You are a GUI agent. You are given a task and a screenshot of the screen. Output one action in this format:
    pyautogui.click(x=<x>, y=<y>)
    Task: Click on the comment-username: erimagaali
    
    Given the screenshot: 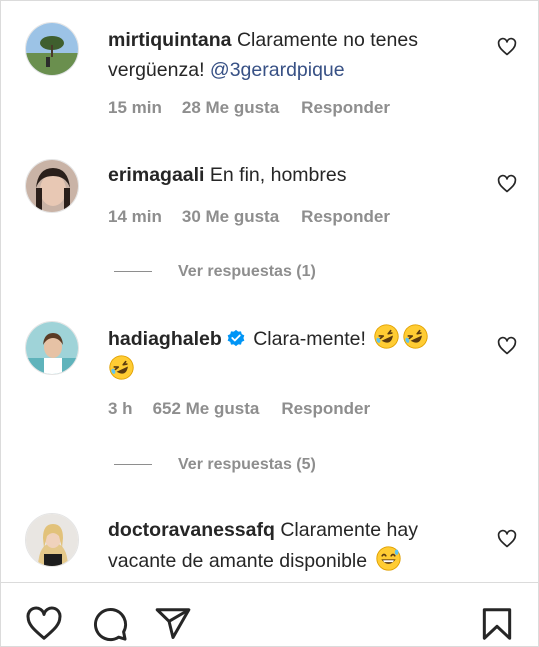 What is the action you would take?
    pyautogui.click(x=156, y=175)
    